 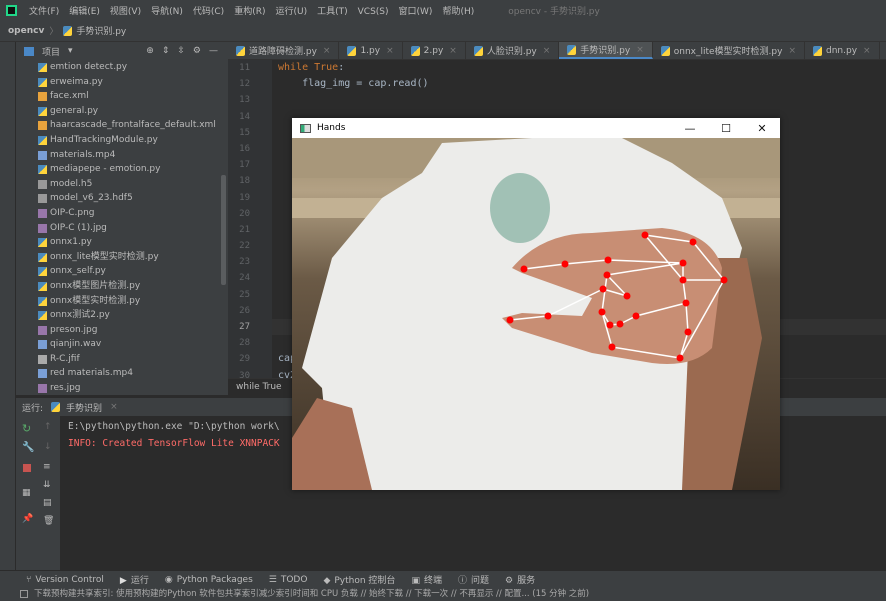 What do you see at coordinates (70, 51) in the screenshot?
I see `chevron-down-icon: ▾` at bounding box center [70, 51].